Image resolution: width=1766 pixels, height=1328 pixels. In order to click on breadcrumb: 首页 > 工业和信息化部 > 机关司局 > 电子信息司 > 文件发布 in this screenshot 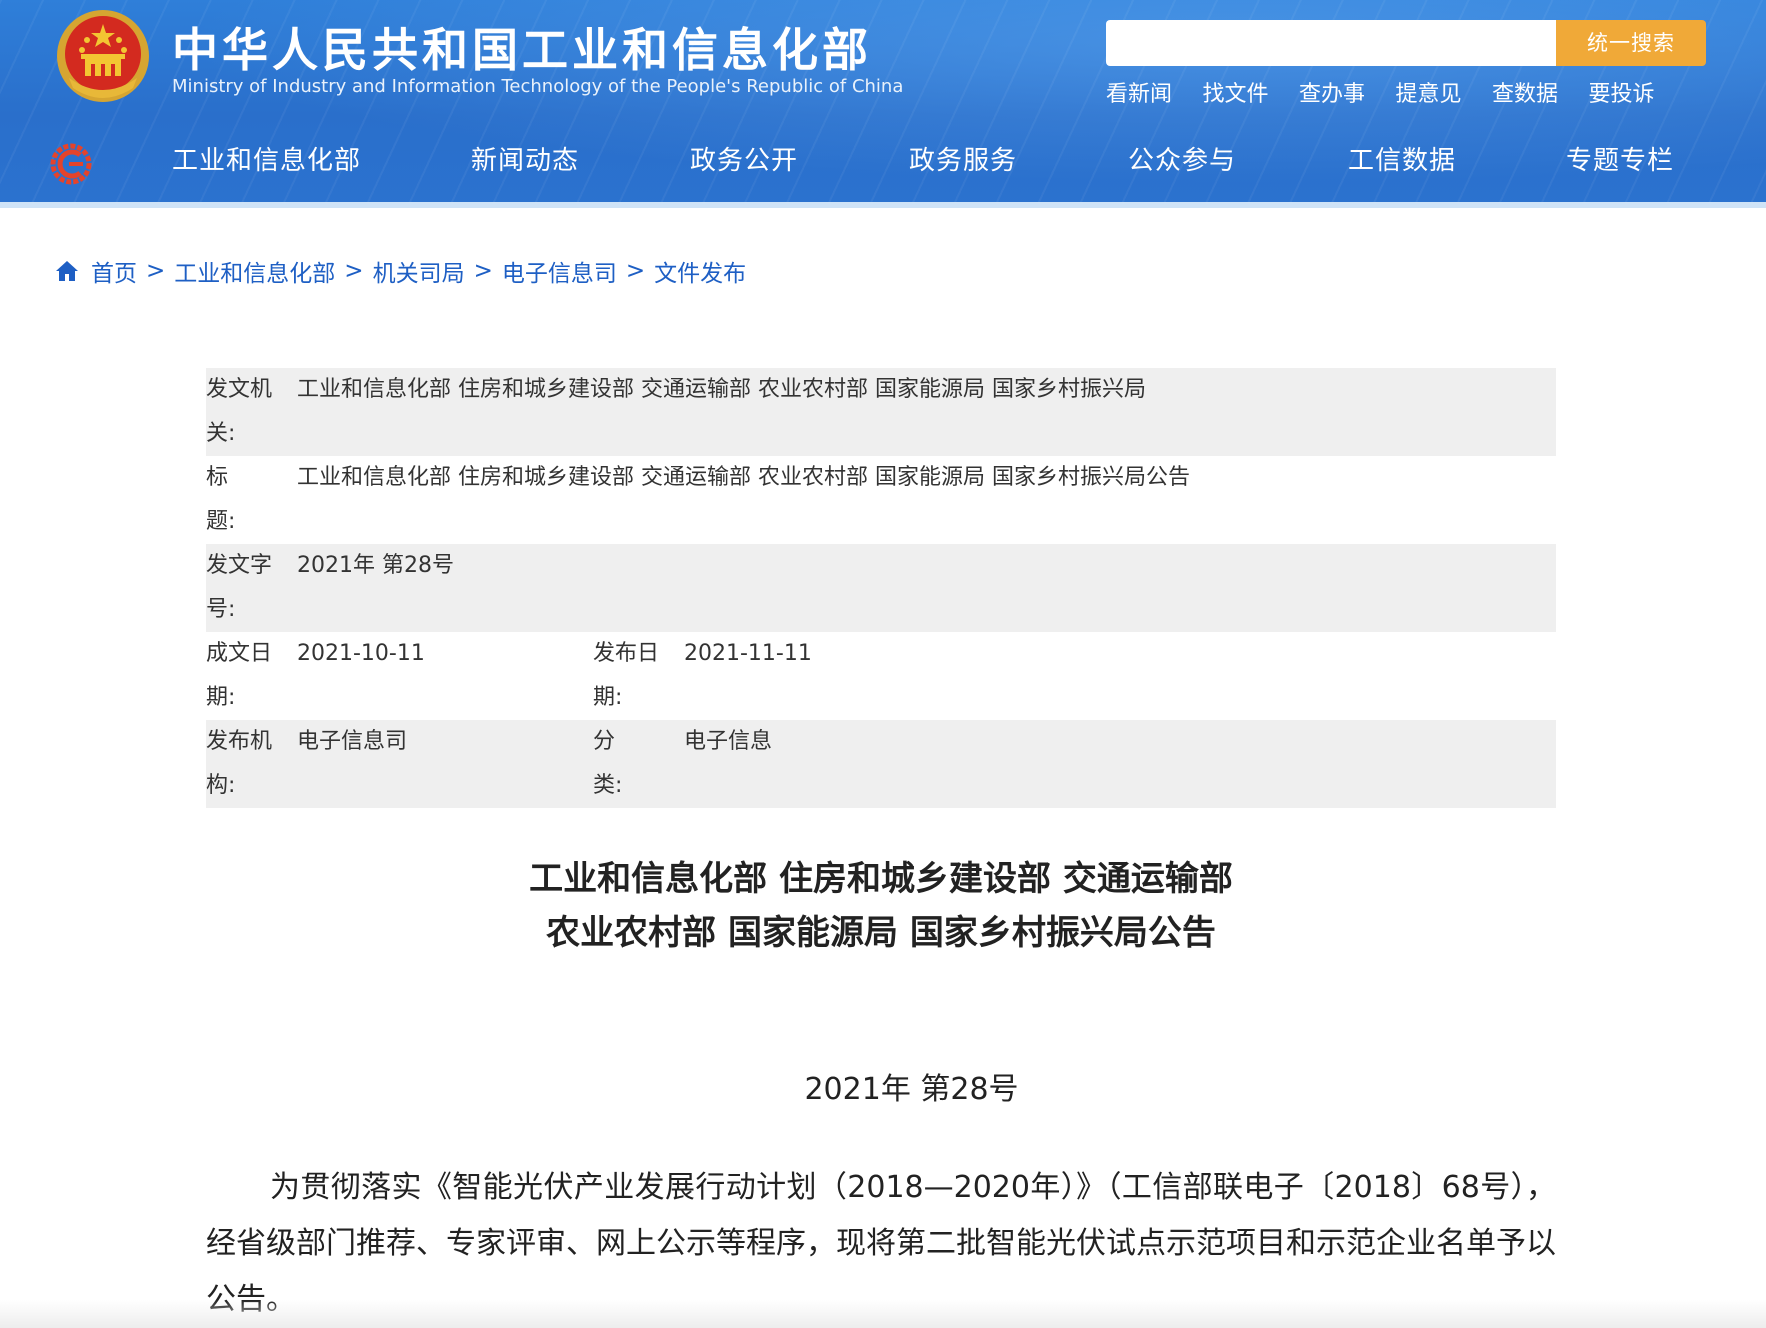, I will do `click(400, 271)`.